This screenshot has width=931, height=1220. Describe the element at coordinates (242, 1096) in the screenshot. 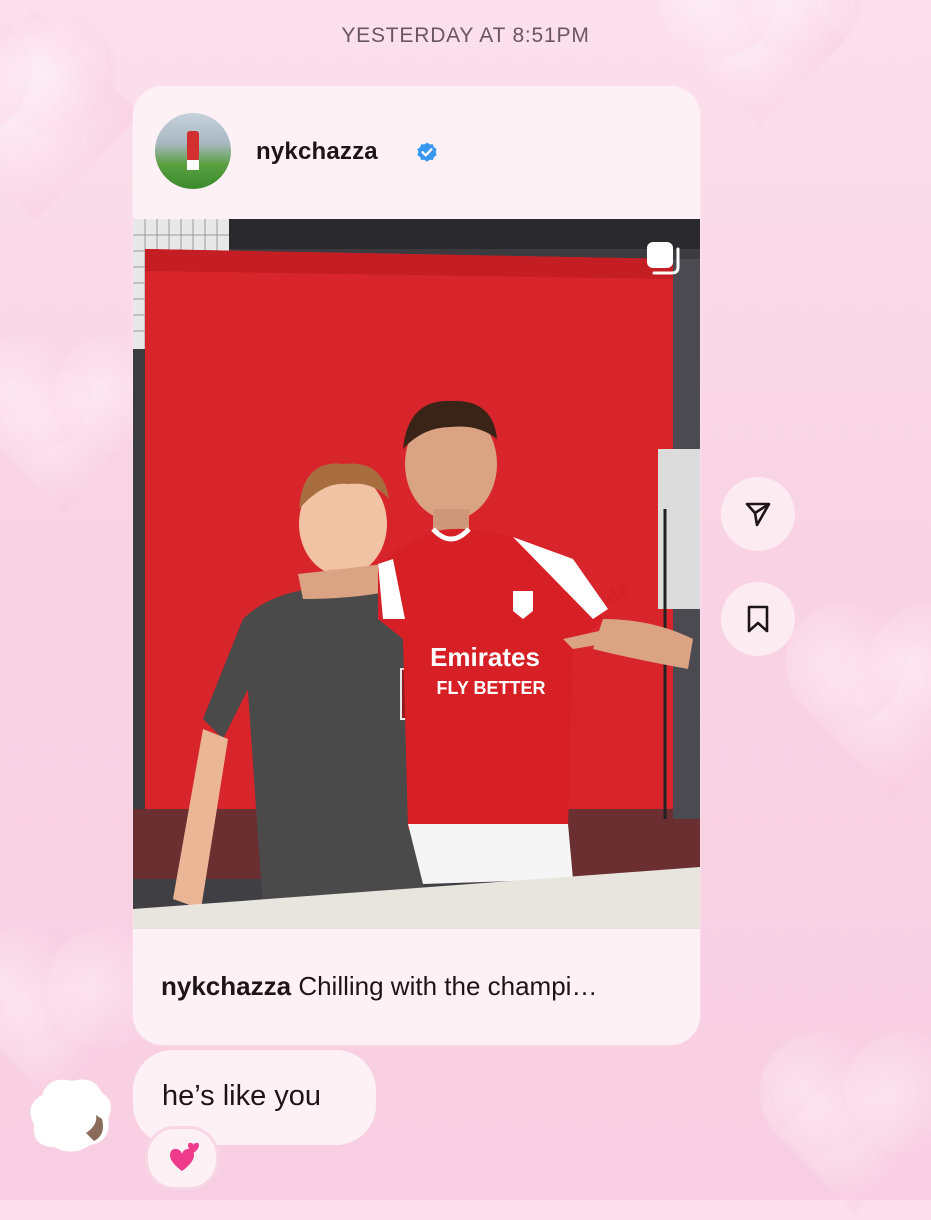

I see `message-text: he’s like you` at that location.